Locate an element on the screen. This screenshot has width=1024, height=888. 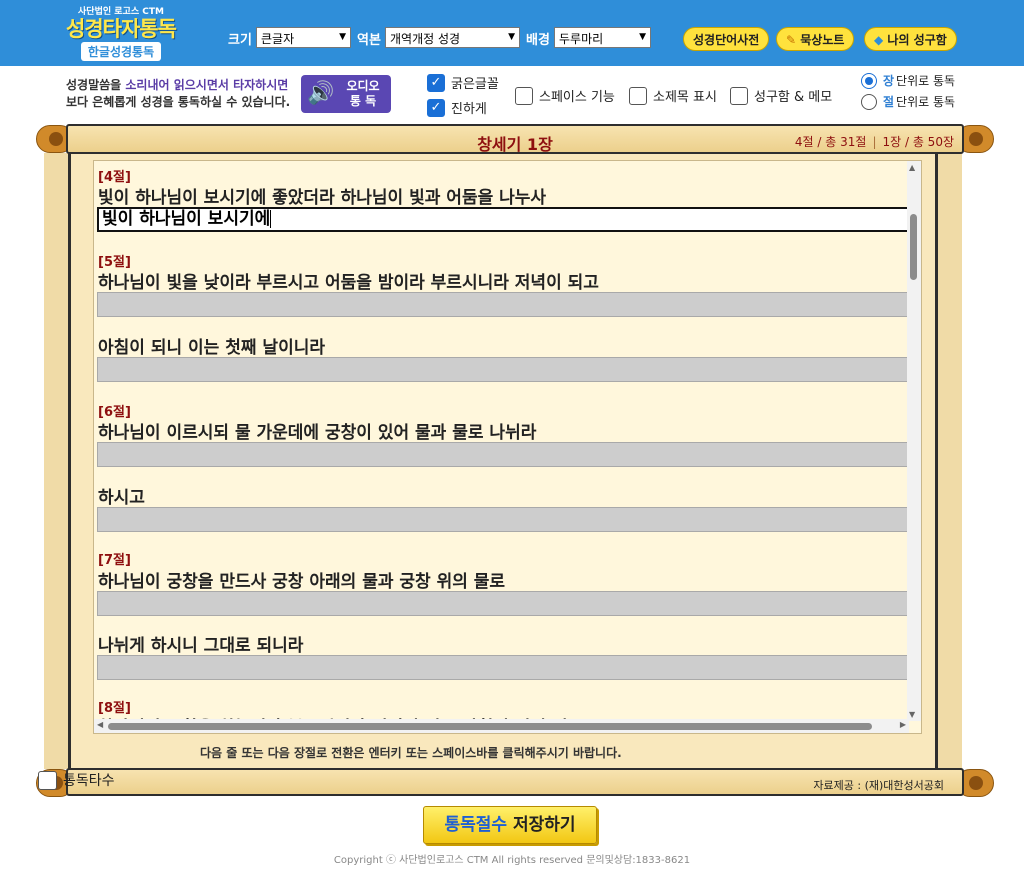
radio-chapter-label: 단위로 통독 is located at coordinates (926, 81).